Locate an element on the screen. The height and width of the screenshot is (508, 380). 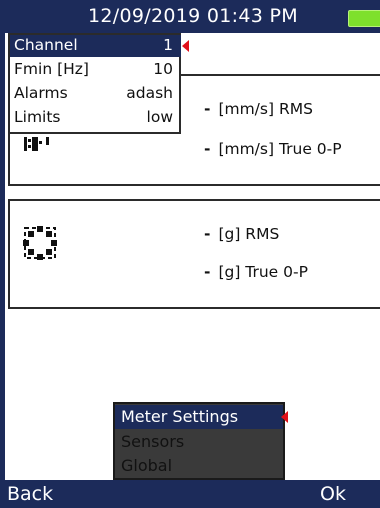
popup-item-label: Meter Settings is located at coordinates (180, 416).